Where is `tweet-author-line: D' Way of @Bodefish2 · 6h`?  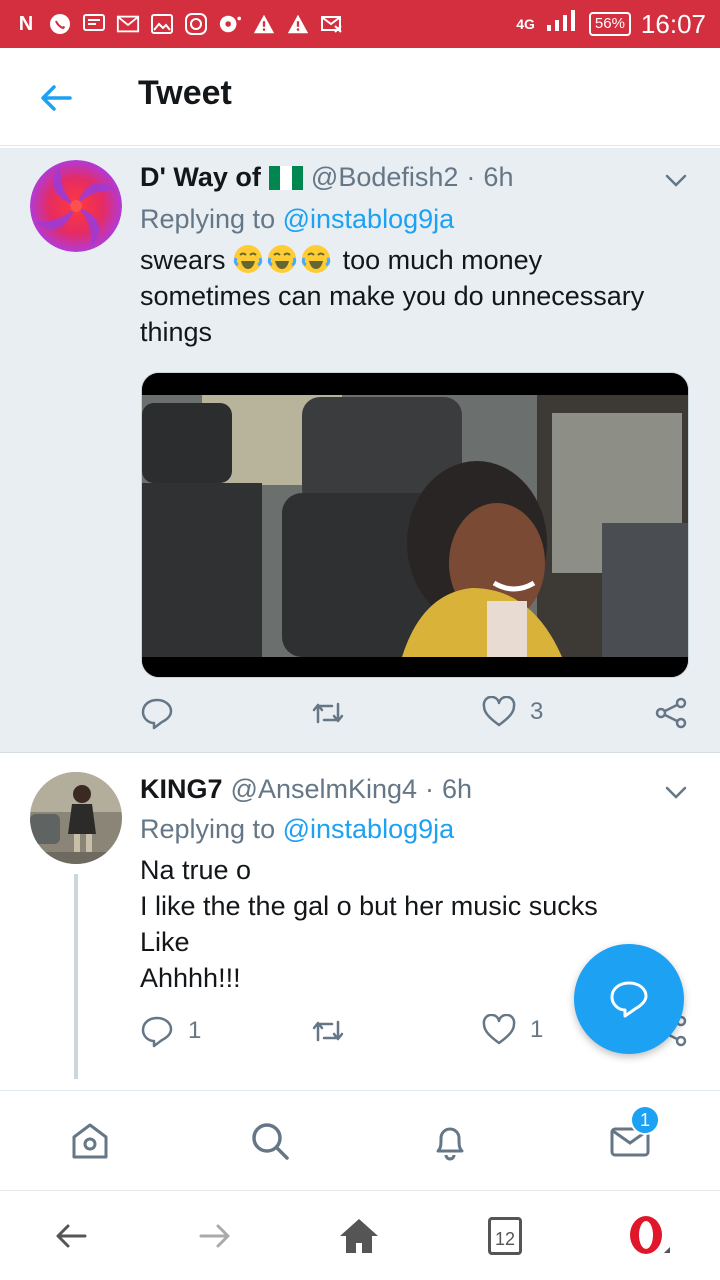 tweet-author-line: D' Way of @Bodefish2 · 6h is located at coordinates (326, 177).